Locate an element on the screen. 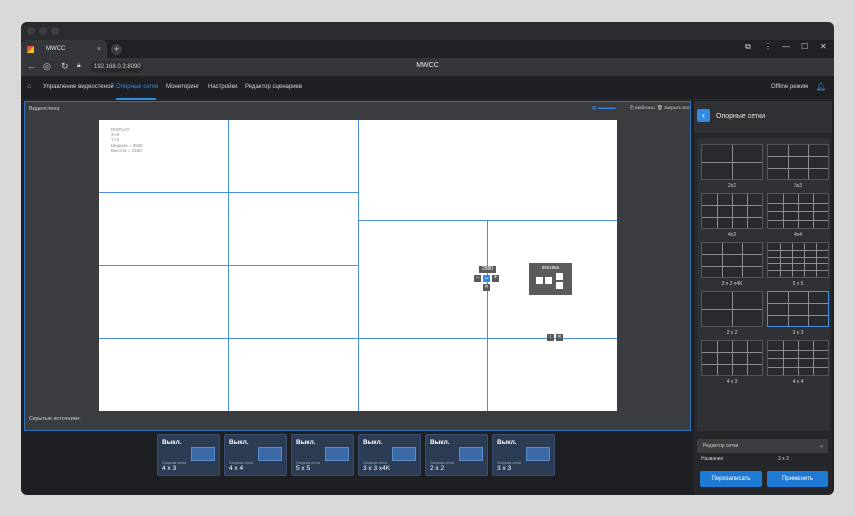 The width and height of the screenshot is (855, 516). close-all-button: 🗑︎ Закрыть все is located at coordinates (673, 108).